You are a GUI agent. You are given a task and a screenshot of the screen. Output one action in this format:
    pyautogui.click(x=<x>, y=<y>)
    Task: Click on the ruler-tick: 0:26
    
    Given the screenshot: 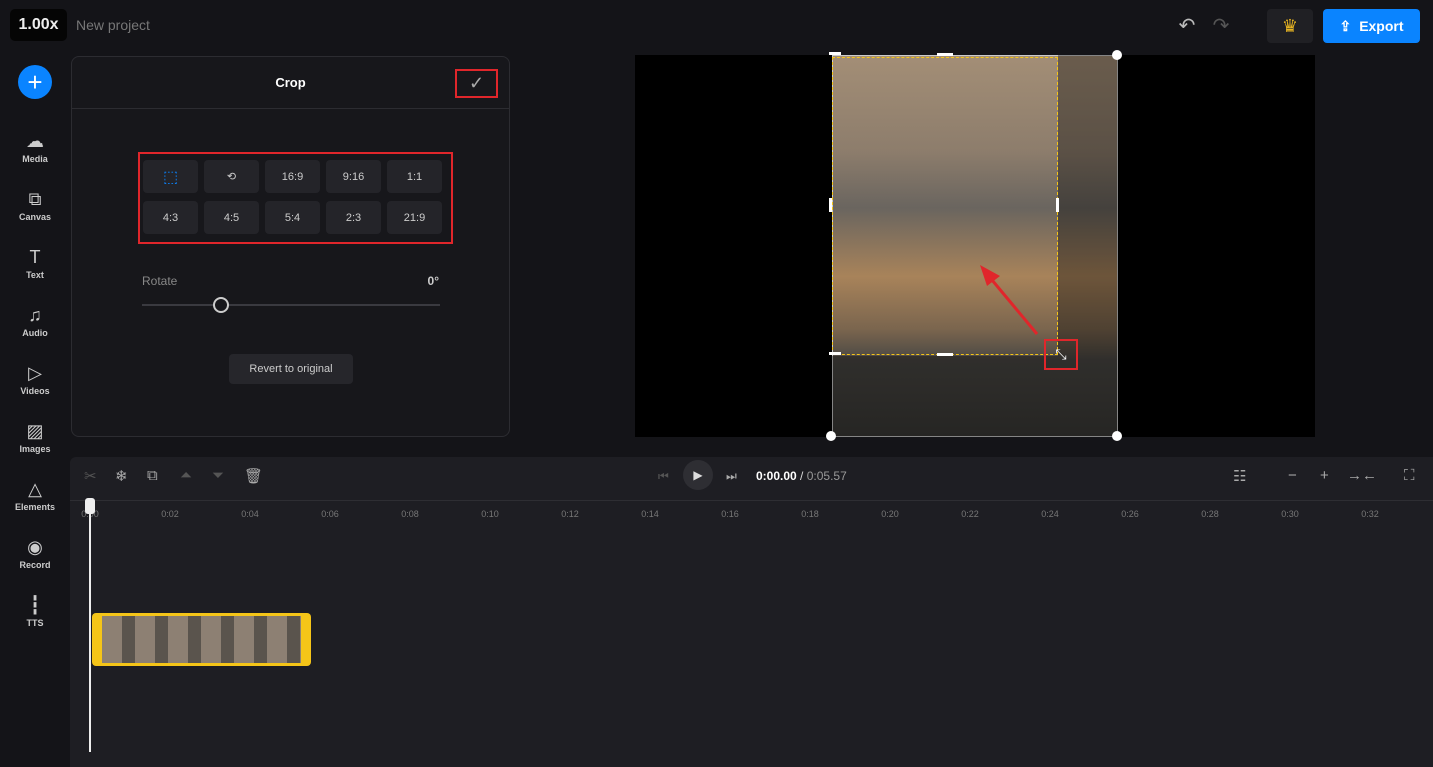 What is the action you would take?
    pyautogui.click(x=1130, y=514)
    